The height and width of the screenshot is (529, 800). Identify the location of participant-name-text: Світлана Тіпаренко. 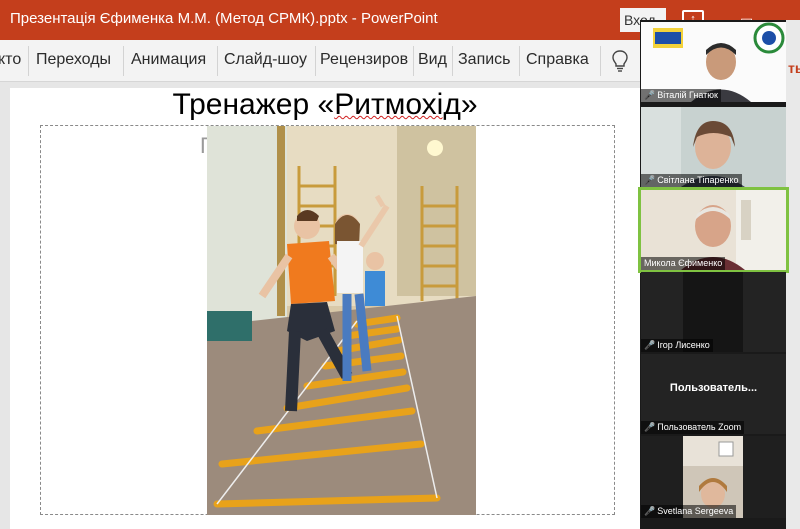
(698, 180).